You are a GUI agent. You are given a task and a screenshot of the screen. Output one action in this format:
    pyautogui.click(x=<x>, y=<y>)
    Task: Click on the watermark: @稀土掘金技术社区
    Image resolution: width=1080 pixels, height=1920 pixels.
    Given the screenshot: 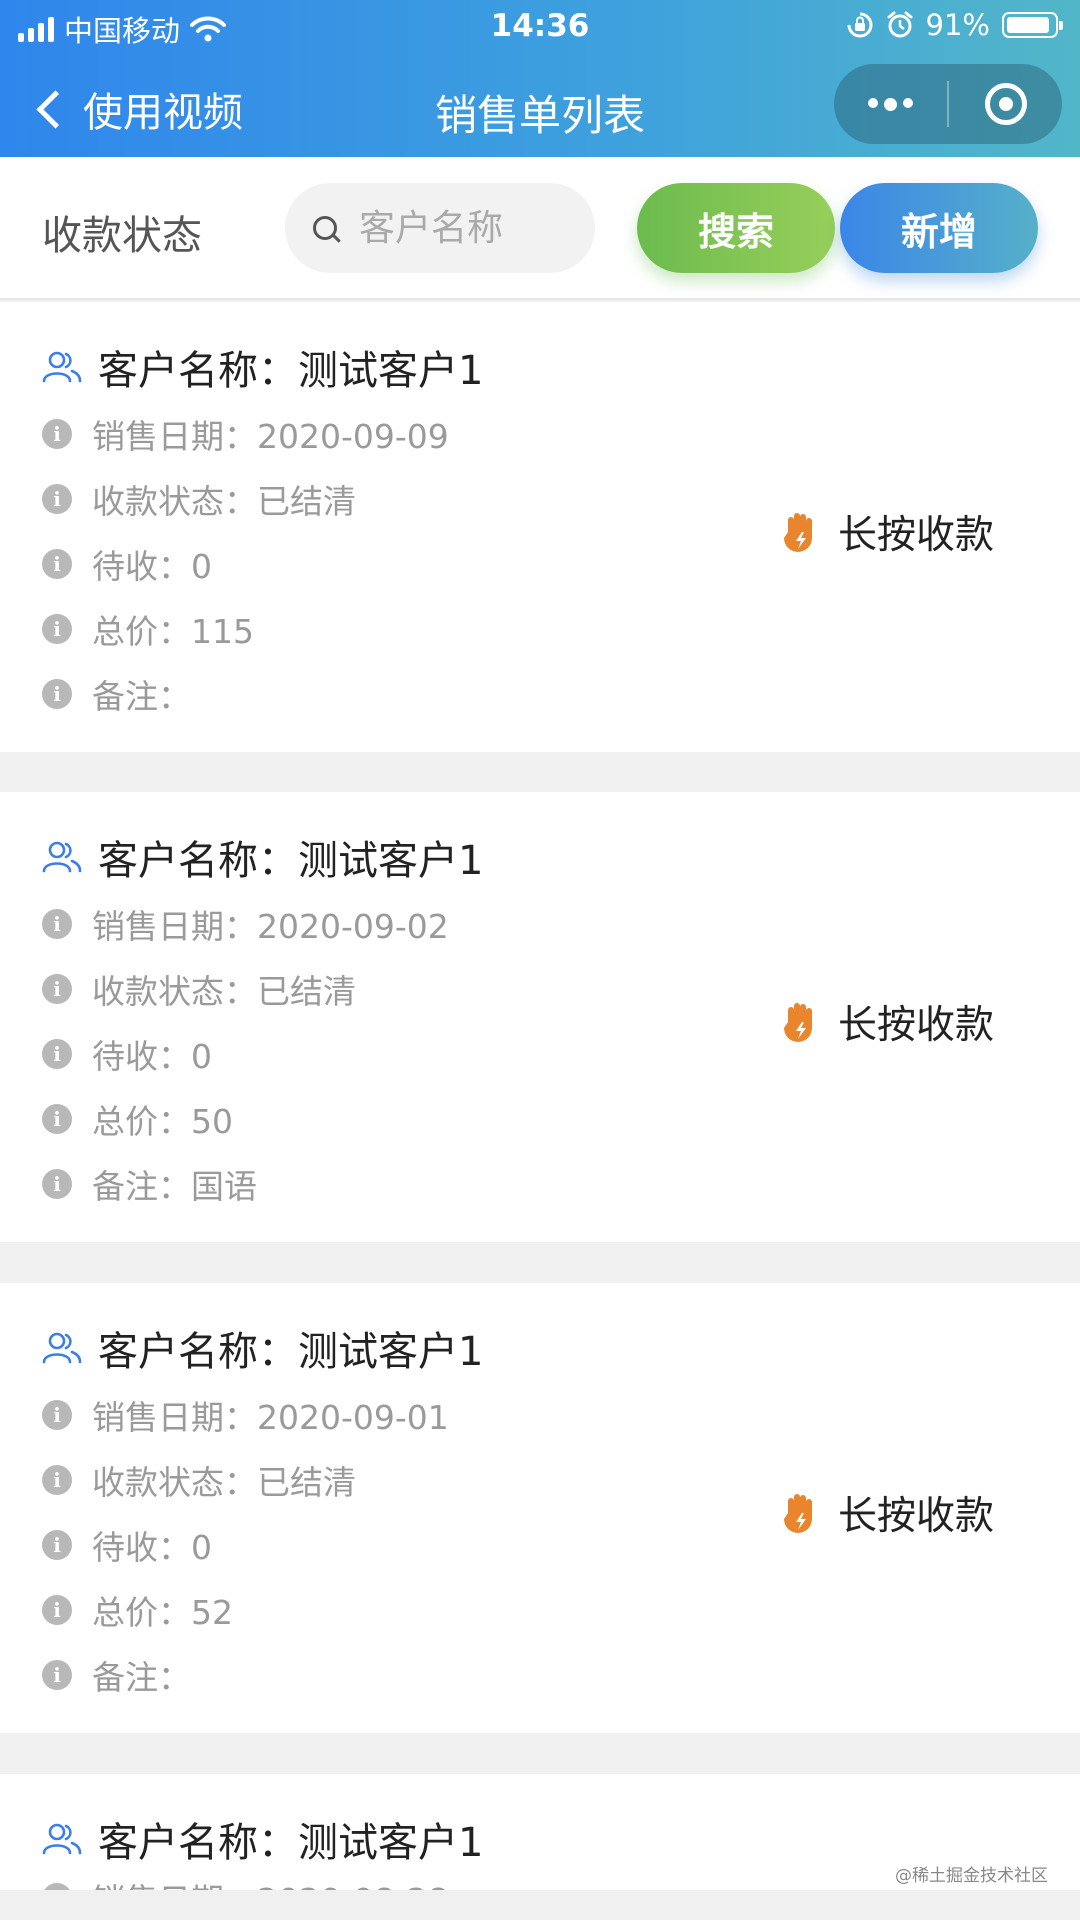 What is the action you would take?
    pyautogui.click(x=971, y=1876)
    